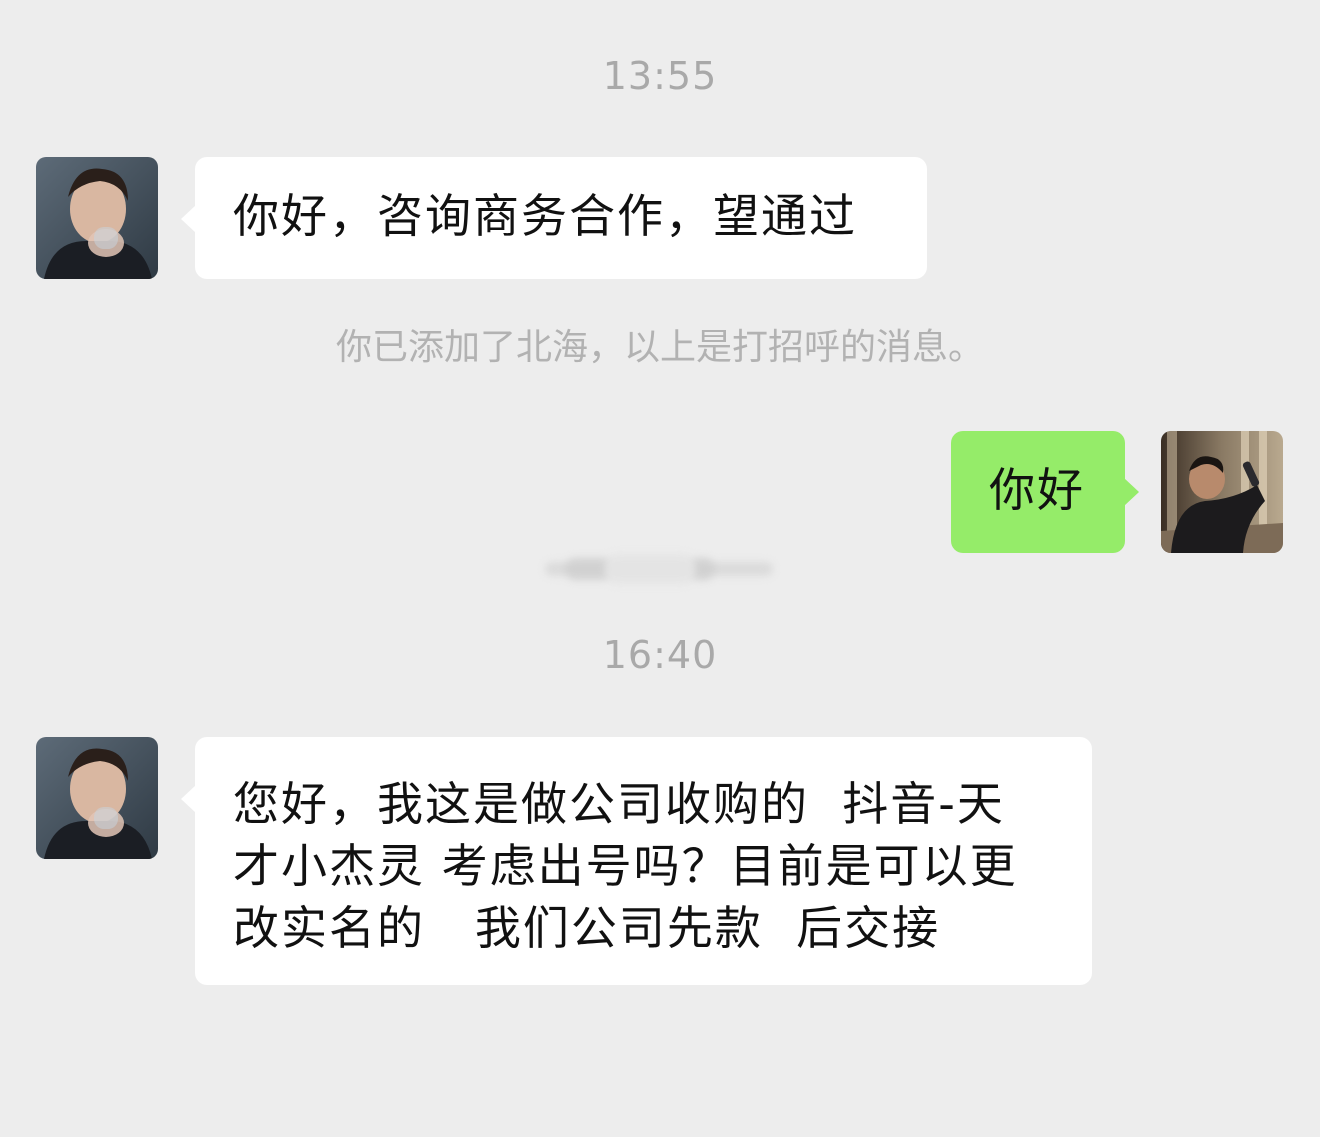 The image size is (1320, 1137). What do you see at coordinates (660, 655) in the screenshot?
I see `timestamp-2: 16:40` at bounding box center [660, 655].